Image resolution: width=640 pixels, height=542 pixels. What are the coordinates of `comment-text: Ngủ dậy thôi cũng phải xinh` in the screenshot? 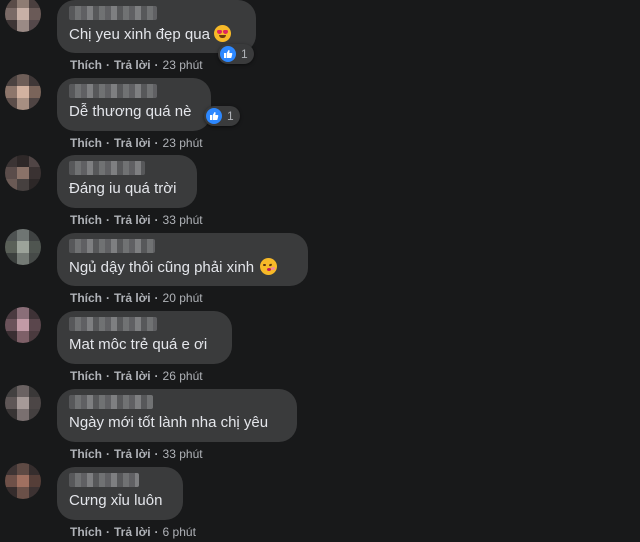 It's located at (173, 267).